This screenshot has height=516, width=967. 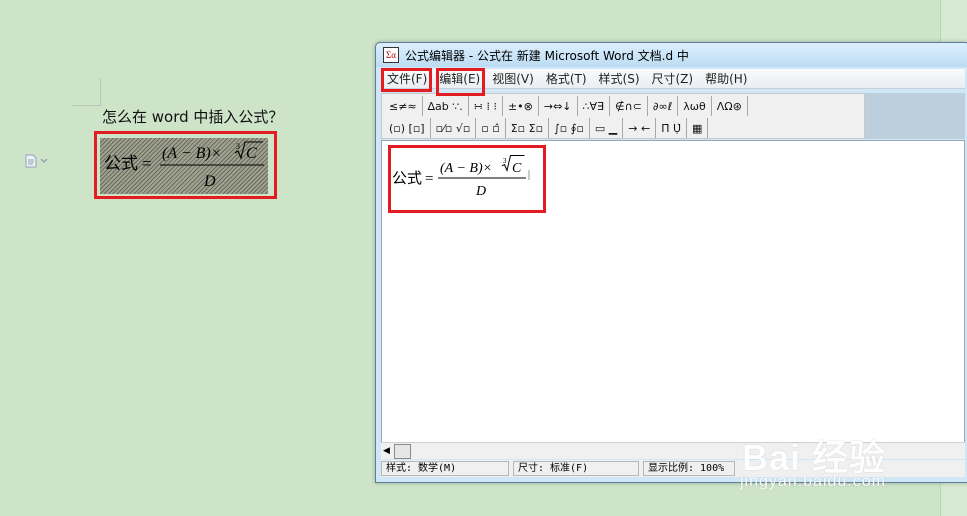 What do you see at coordinates (391, 55) in the screenshot?
I see `equation-editor-app-icon: Σα` at bounding box center [391, 55].